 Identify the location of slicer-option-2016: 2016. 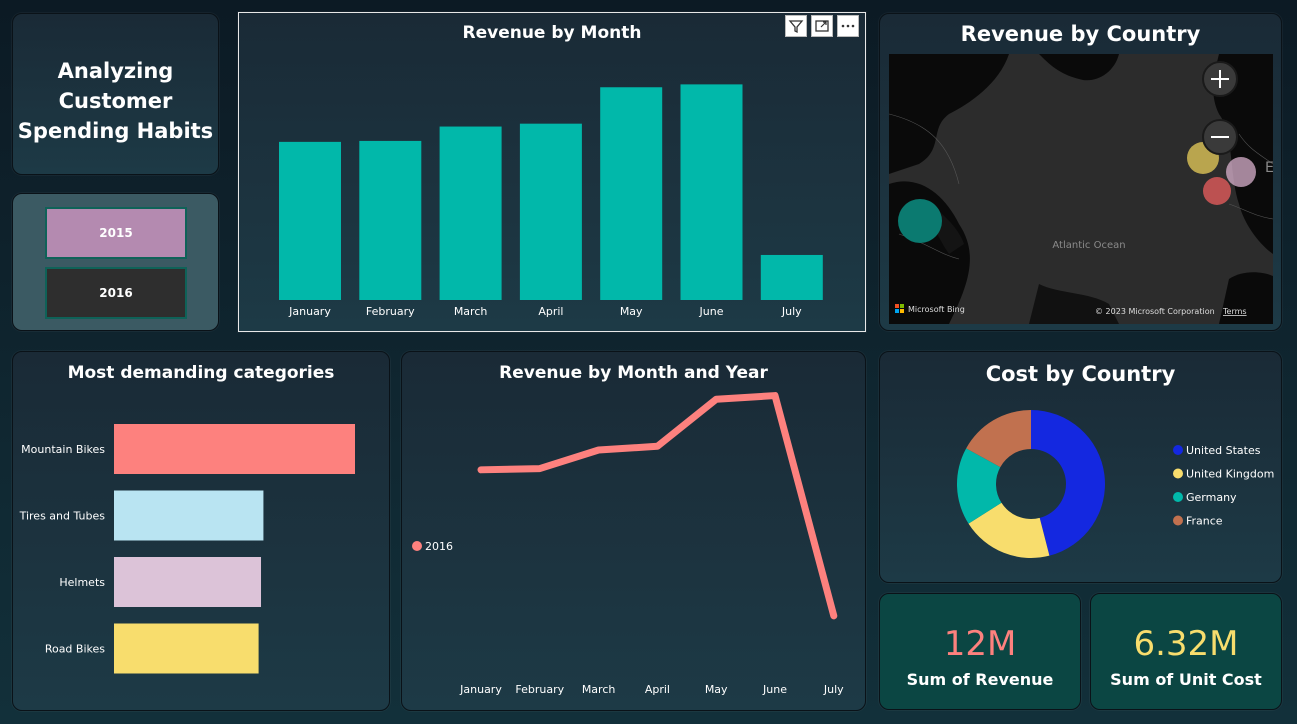
(116, 293).